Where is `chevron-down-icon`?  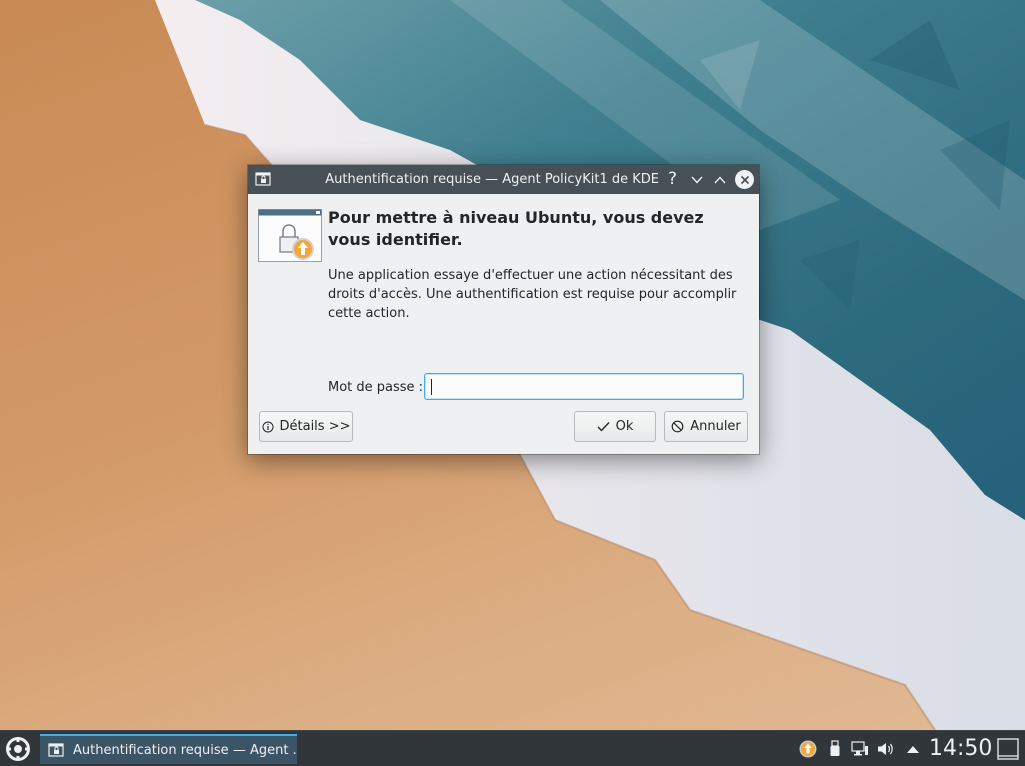 chevron-down-icon is located at coordinates (696, 180).